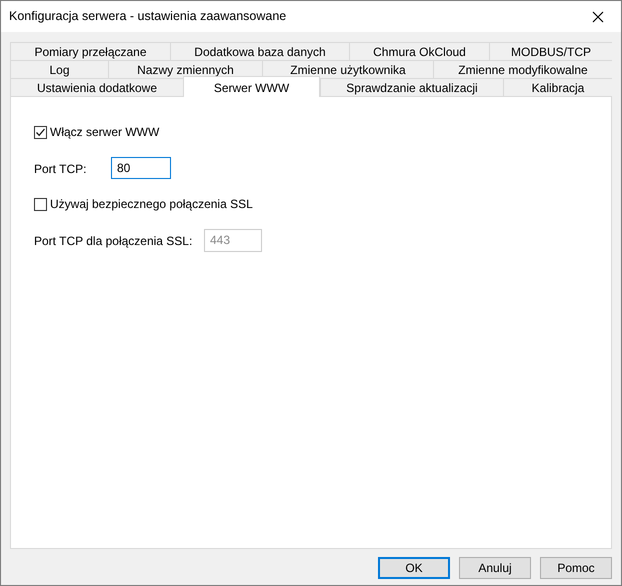 Image resolution: width=622 pixels, height=586 pixels. What do you see at coordinates (419, 51) in the screenshot?
I see `tab: Chmura OkCloud` at bounding box center [419, 51].